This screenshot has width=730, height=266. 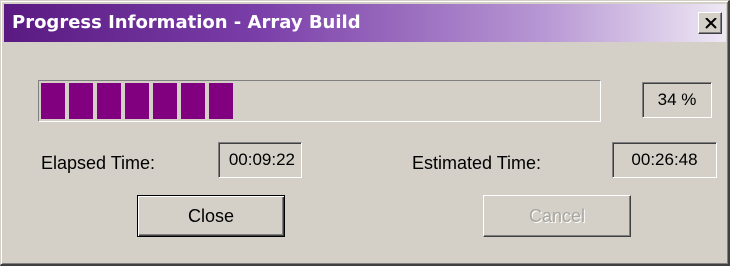 I want to click on estimated-time-label: Estimated Time:, so click(x=477, y=163).